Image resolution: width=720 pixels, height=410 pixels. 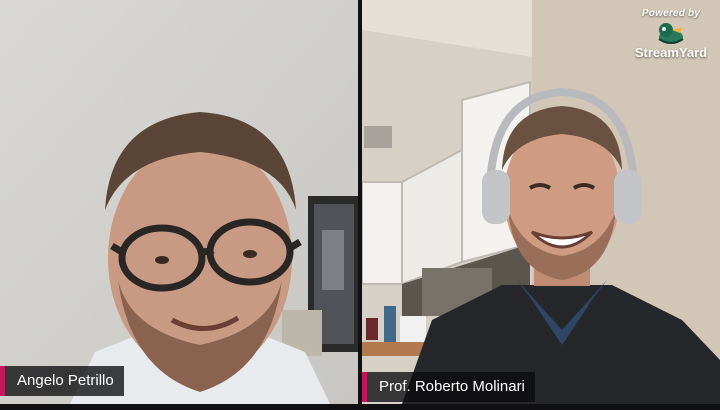 I want to click on participant-name-label: Prof. Roberto Molinari, so click(x=452, y=386).